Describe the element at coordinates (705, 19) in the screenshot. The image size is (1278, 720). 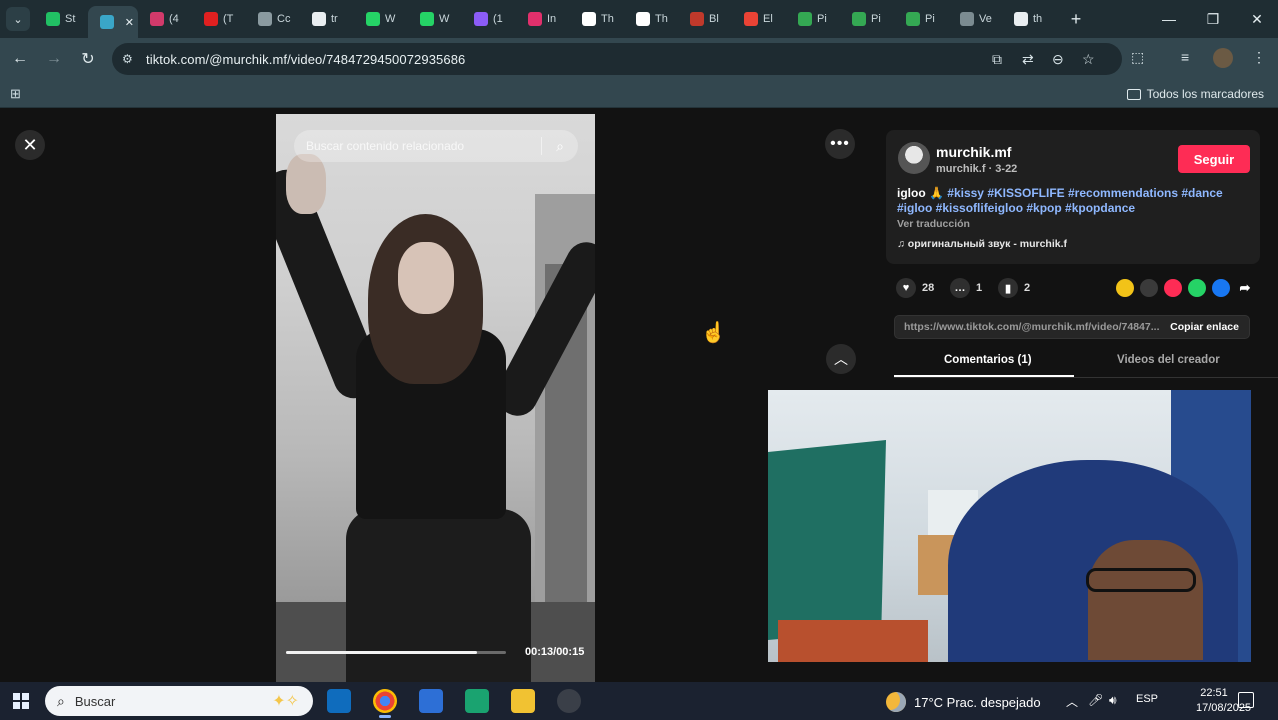
I see `browser-tab: Bl` at that location.